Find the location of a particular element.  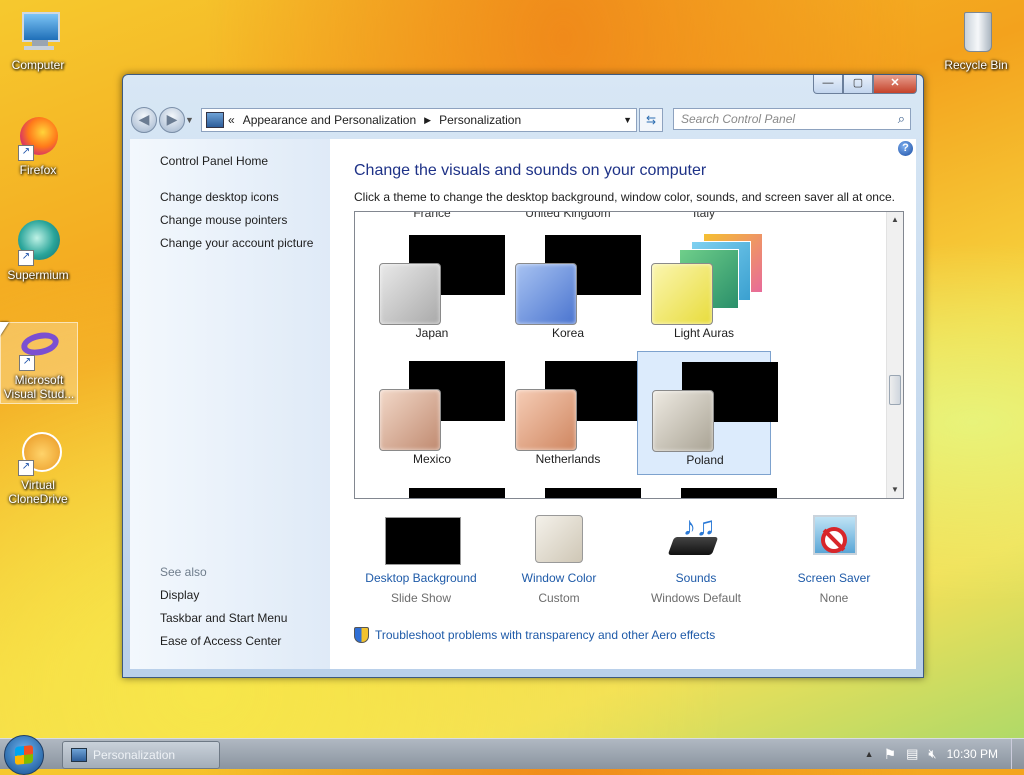

change-desktop-icons-link: Change desktop icons is located at coordinates (219, 197).